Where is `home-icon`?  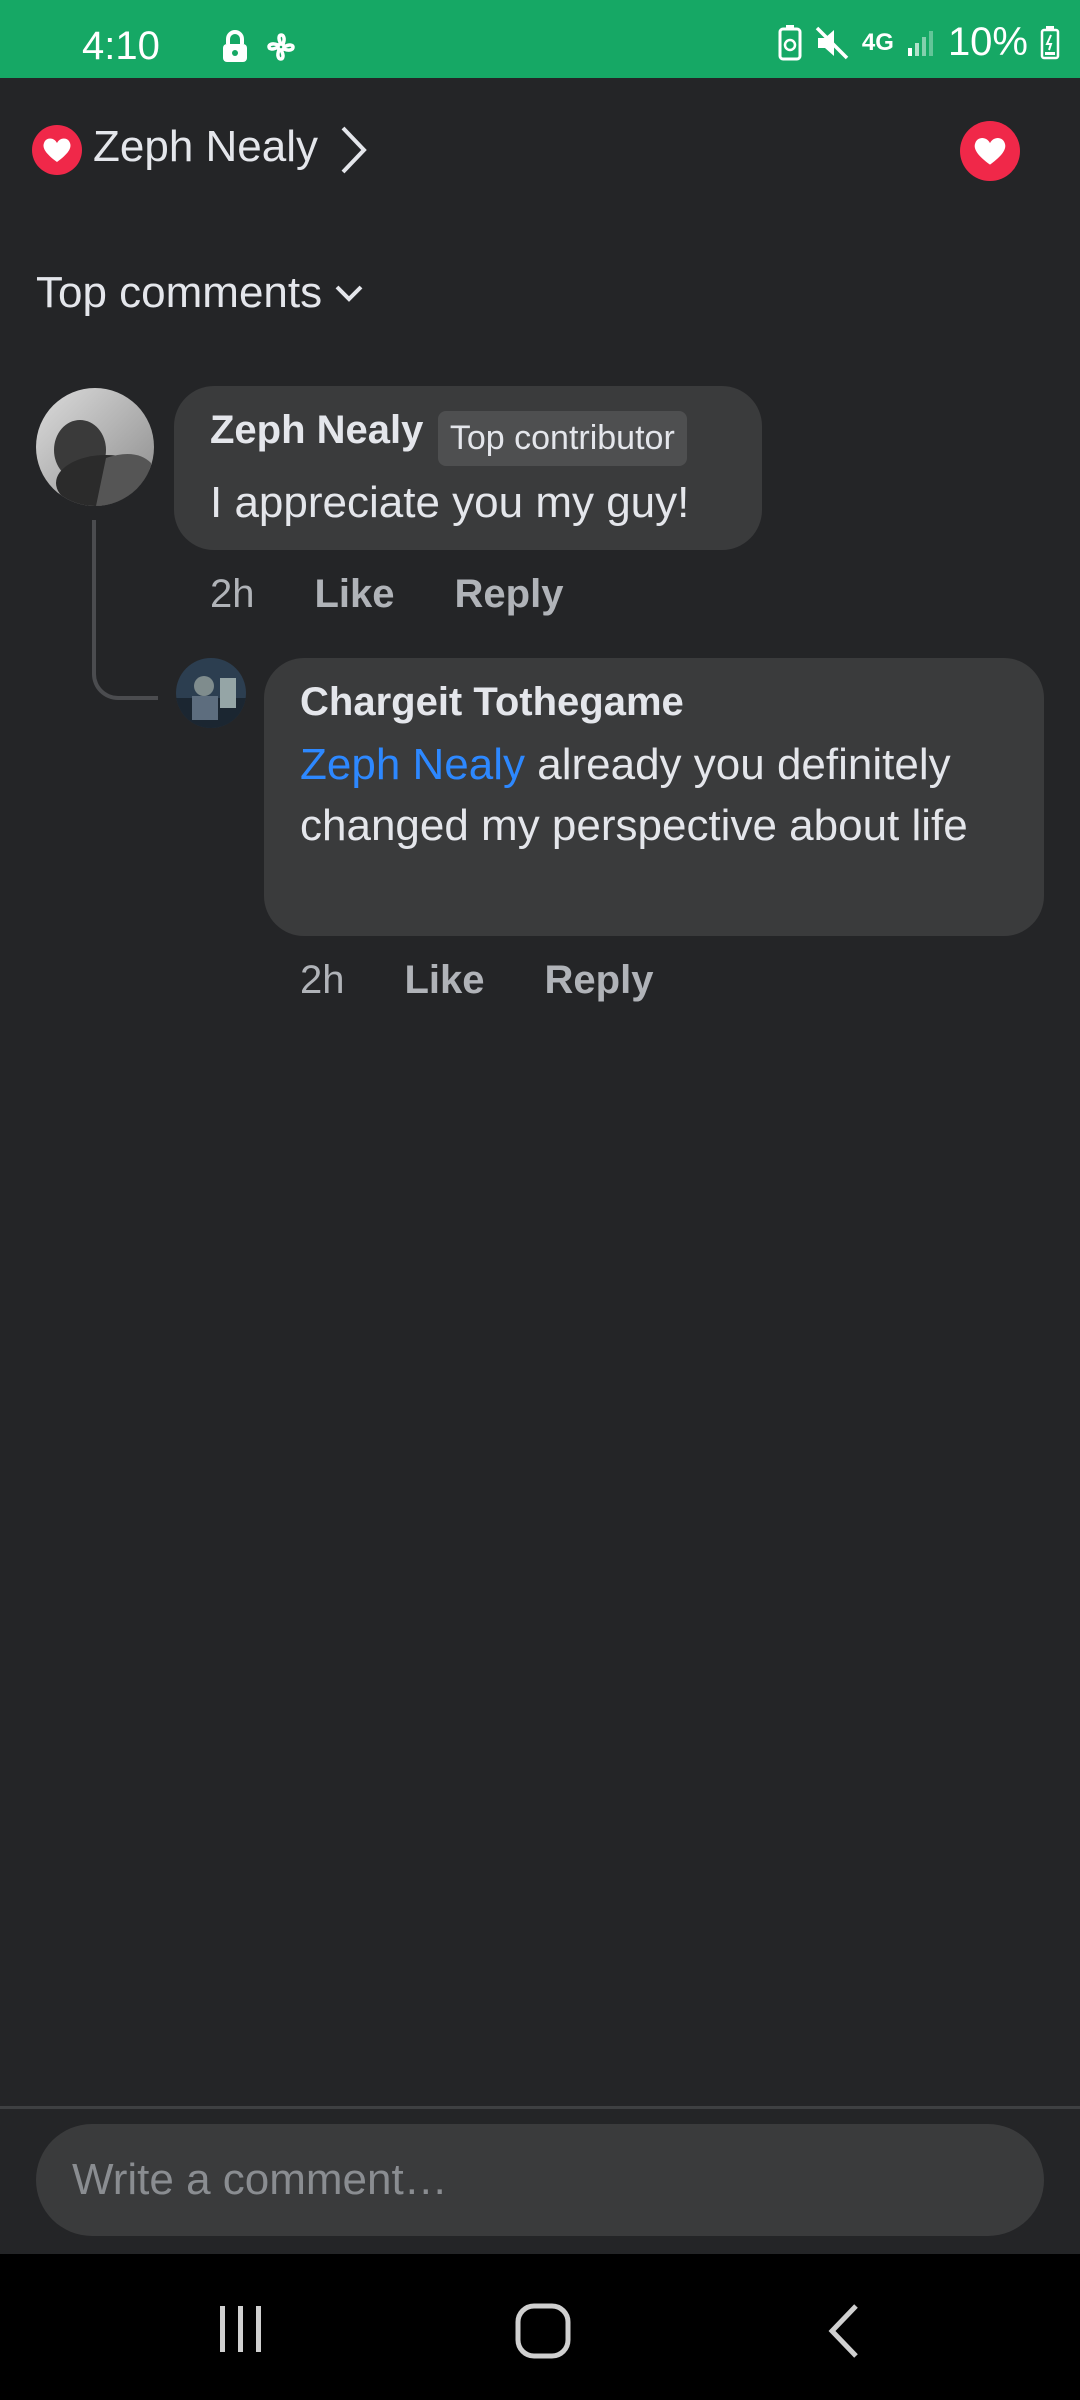
home-icon is located at coordinates (543, 2333).